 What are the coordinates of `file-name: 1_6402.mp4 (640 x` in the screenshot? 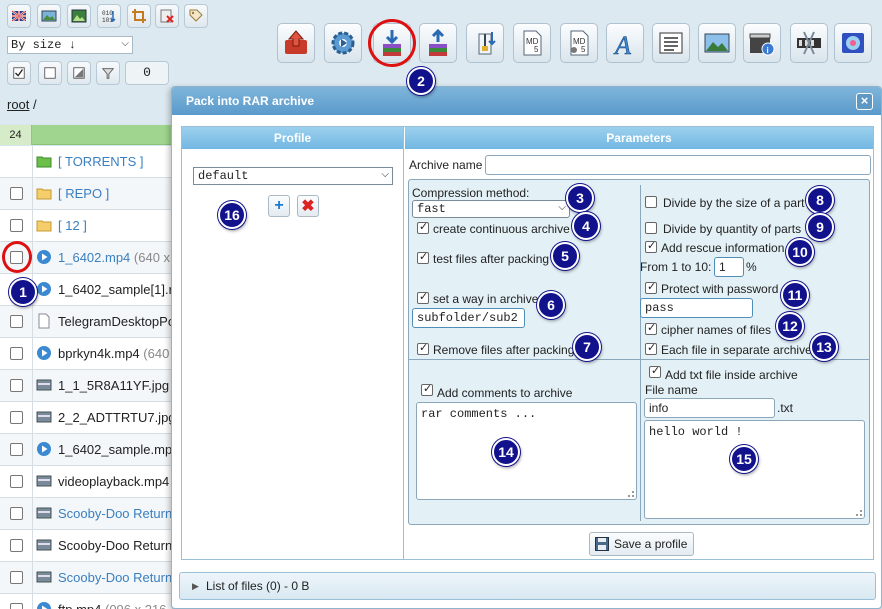 It's located at (114, 257).